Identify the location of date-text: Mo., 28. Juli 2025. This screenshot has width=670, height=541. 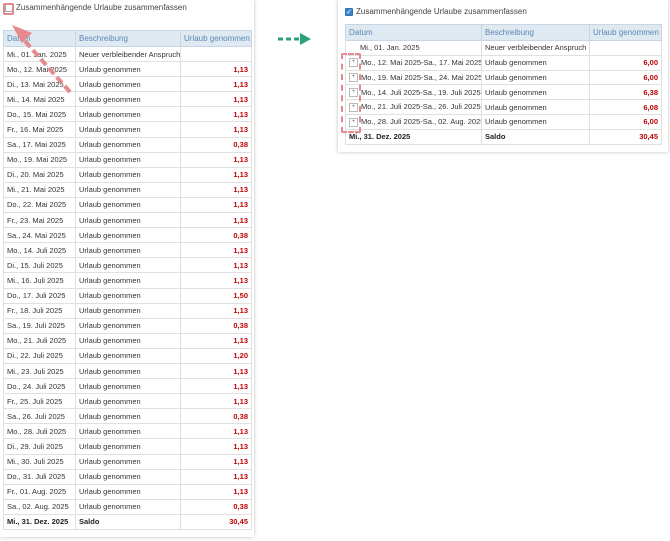
(37, 431).